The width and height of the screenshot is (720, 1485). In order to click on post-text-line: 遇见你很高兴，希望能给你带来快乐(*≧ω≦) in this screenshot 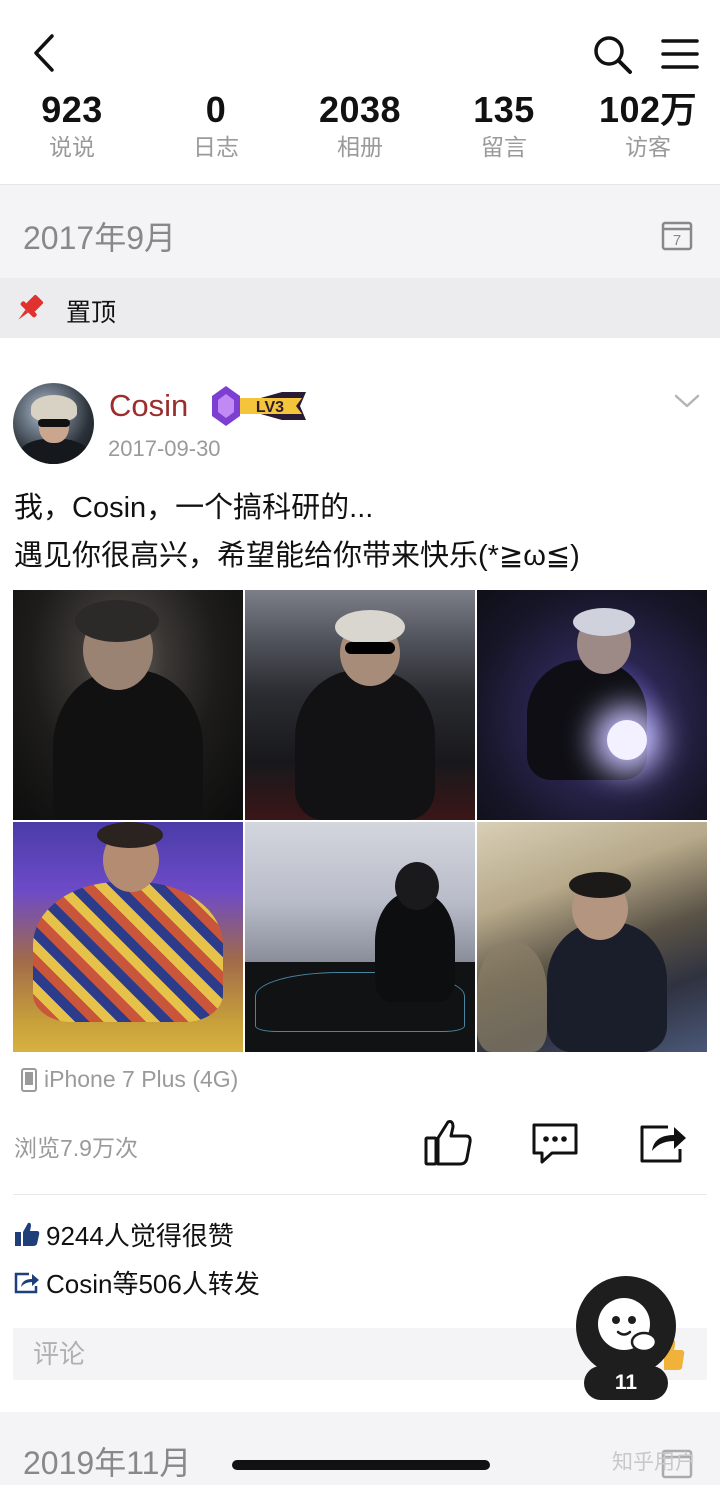, I will do `click(297, 556)`.